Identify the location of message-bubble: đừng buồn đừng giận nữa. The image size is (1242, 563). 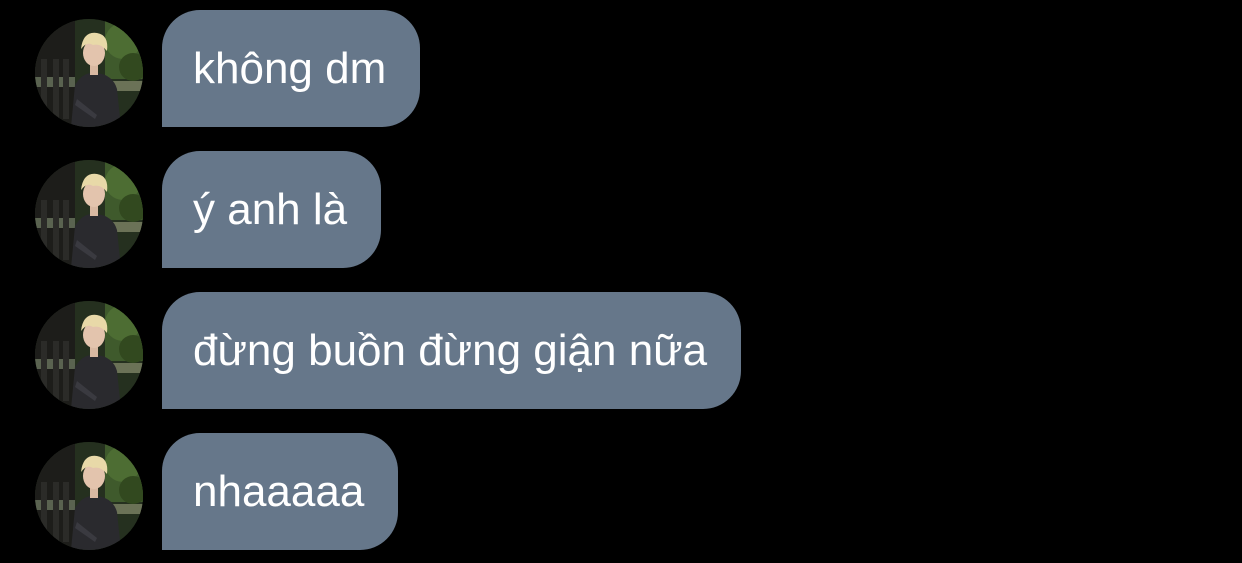
(452, 350).